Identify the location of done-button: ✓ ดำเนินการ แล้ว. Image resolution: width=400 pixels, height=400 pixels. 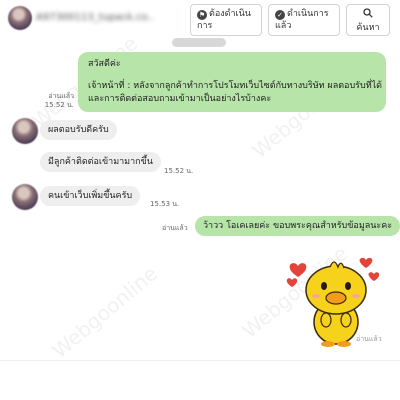
(304, 20).